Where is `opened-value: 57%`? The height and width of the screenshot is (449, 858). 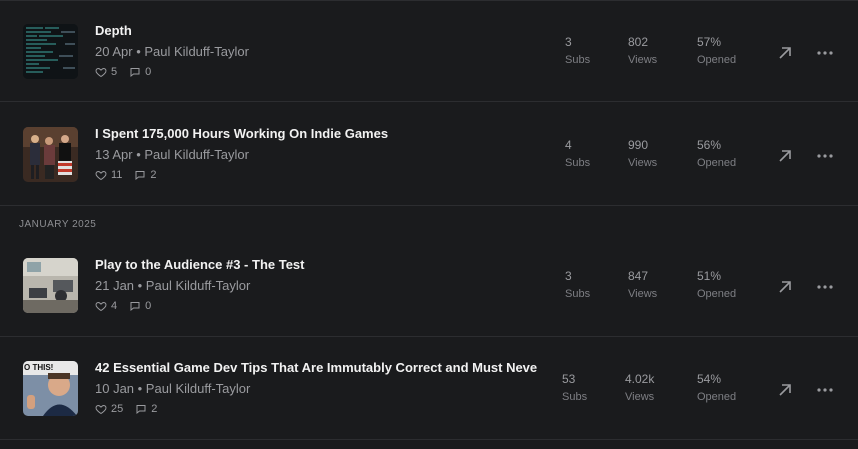 opened-value: 57% is located at coordinates (709, 42).